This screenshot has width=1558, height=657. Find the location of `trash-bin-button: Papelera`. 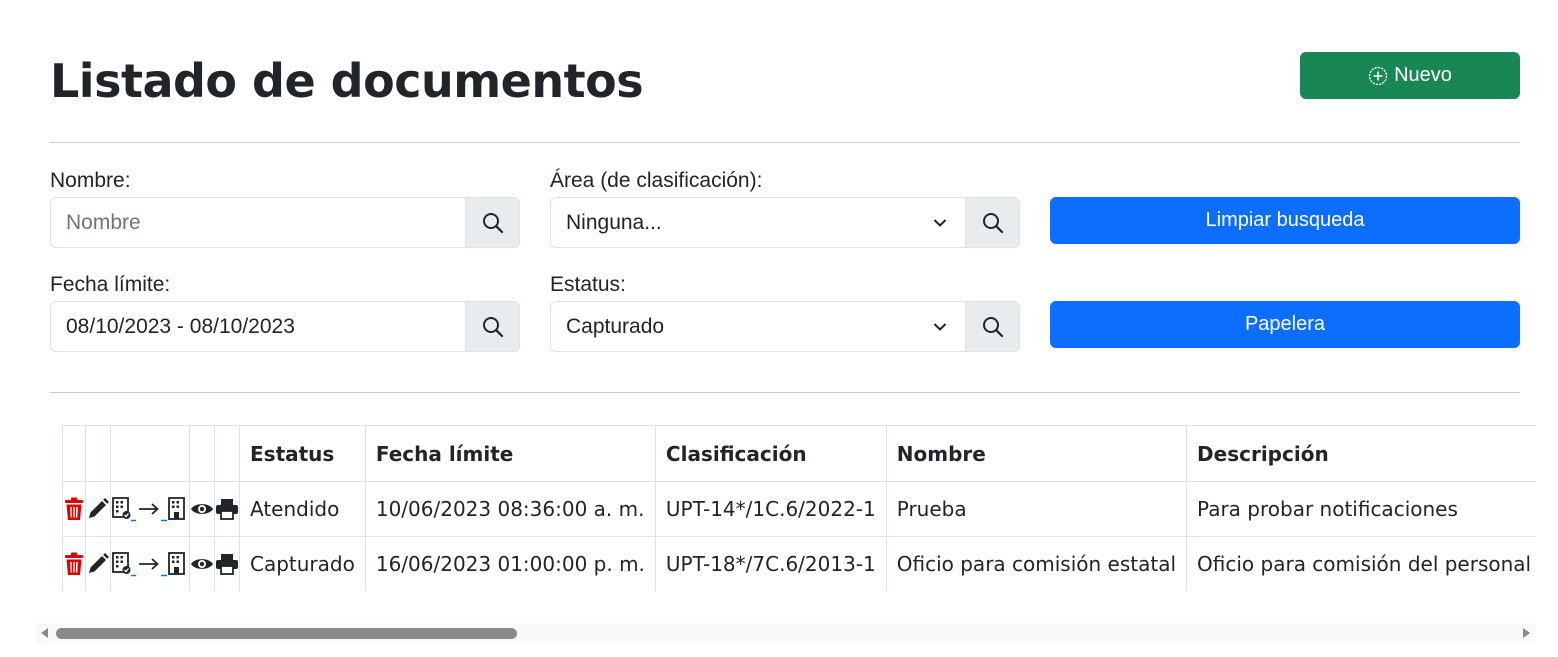

trash-bin-button: Papelera is located at coordinates (1285, 324).